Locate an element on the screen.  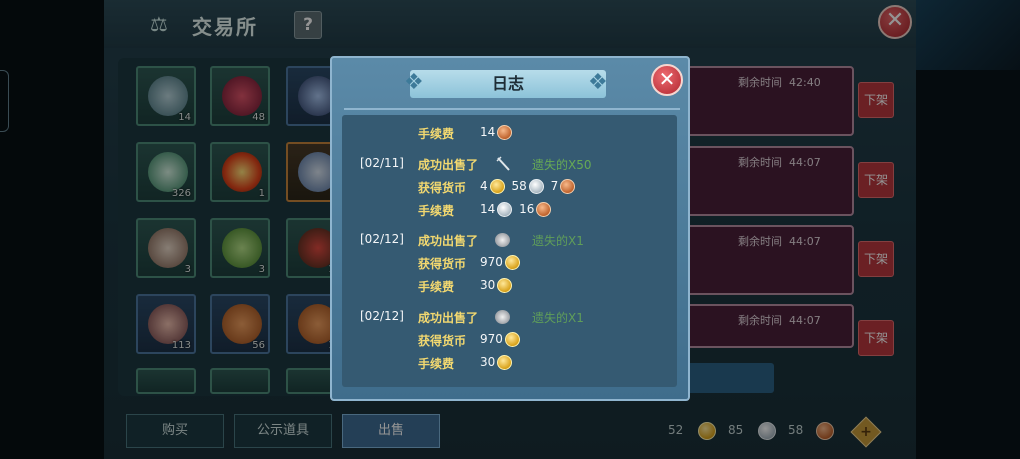
log-sale-row: [02/11] 成功出售了 遗失的X50 is located at coordinates (509, 166).